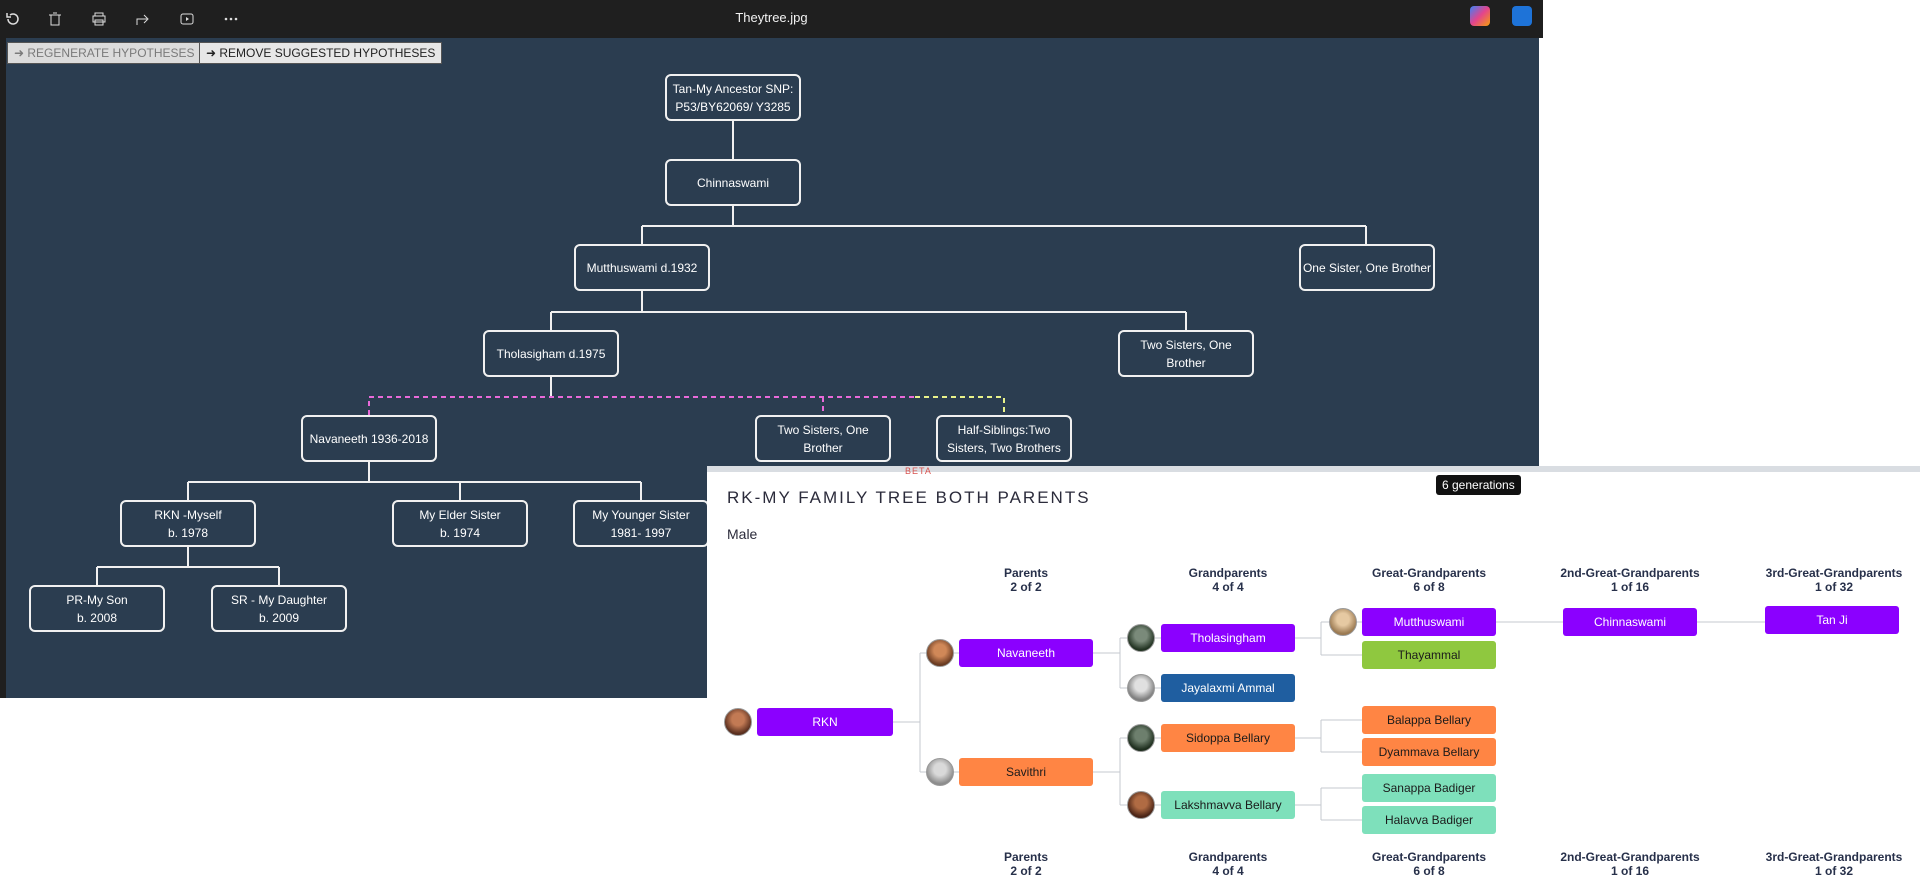 The height and width of the screenshot is (889, 1920). I want to click on regenerate-hypotheses-button: ➜ REGENERATE HYPOTHESES, so click(104, 53).